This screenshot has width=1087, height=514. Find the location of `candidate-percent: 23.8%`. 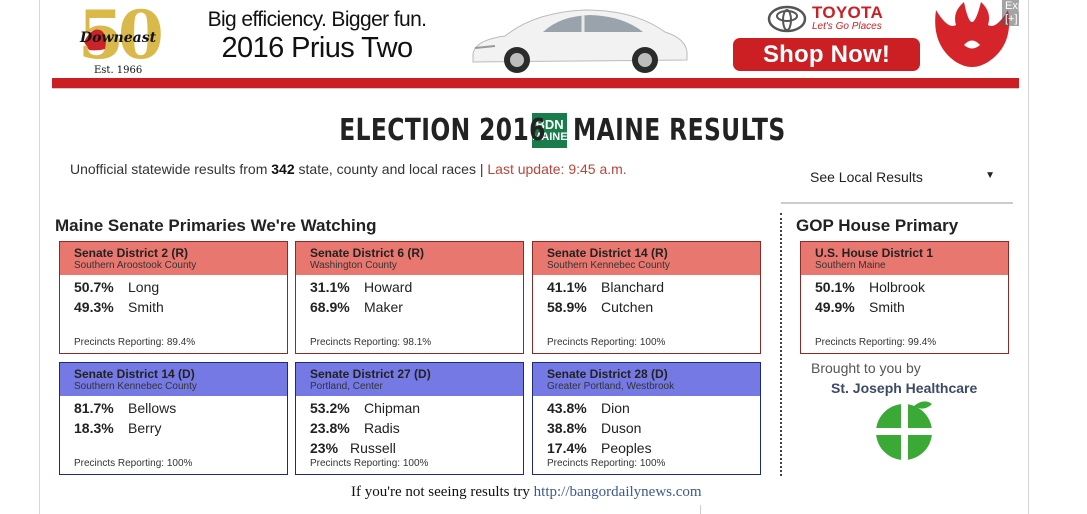

candidate-percent: 23.8% is located at coordinates (330, 428).